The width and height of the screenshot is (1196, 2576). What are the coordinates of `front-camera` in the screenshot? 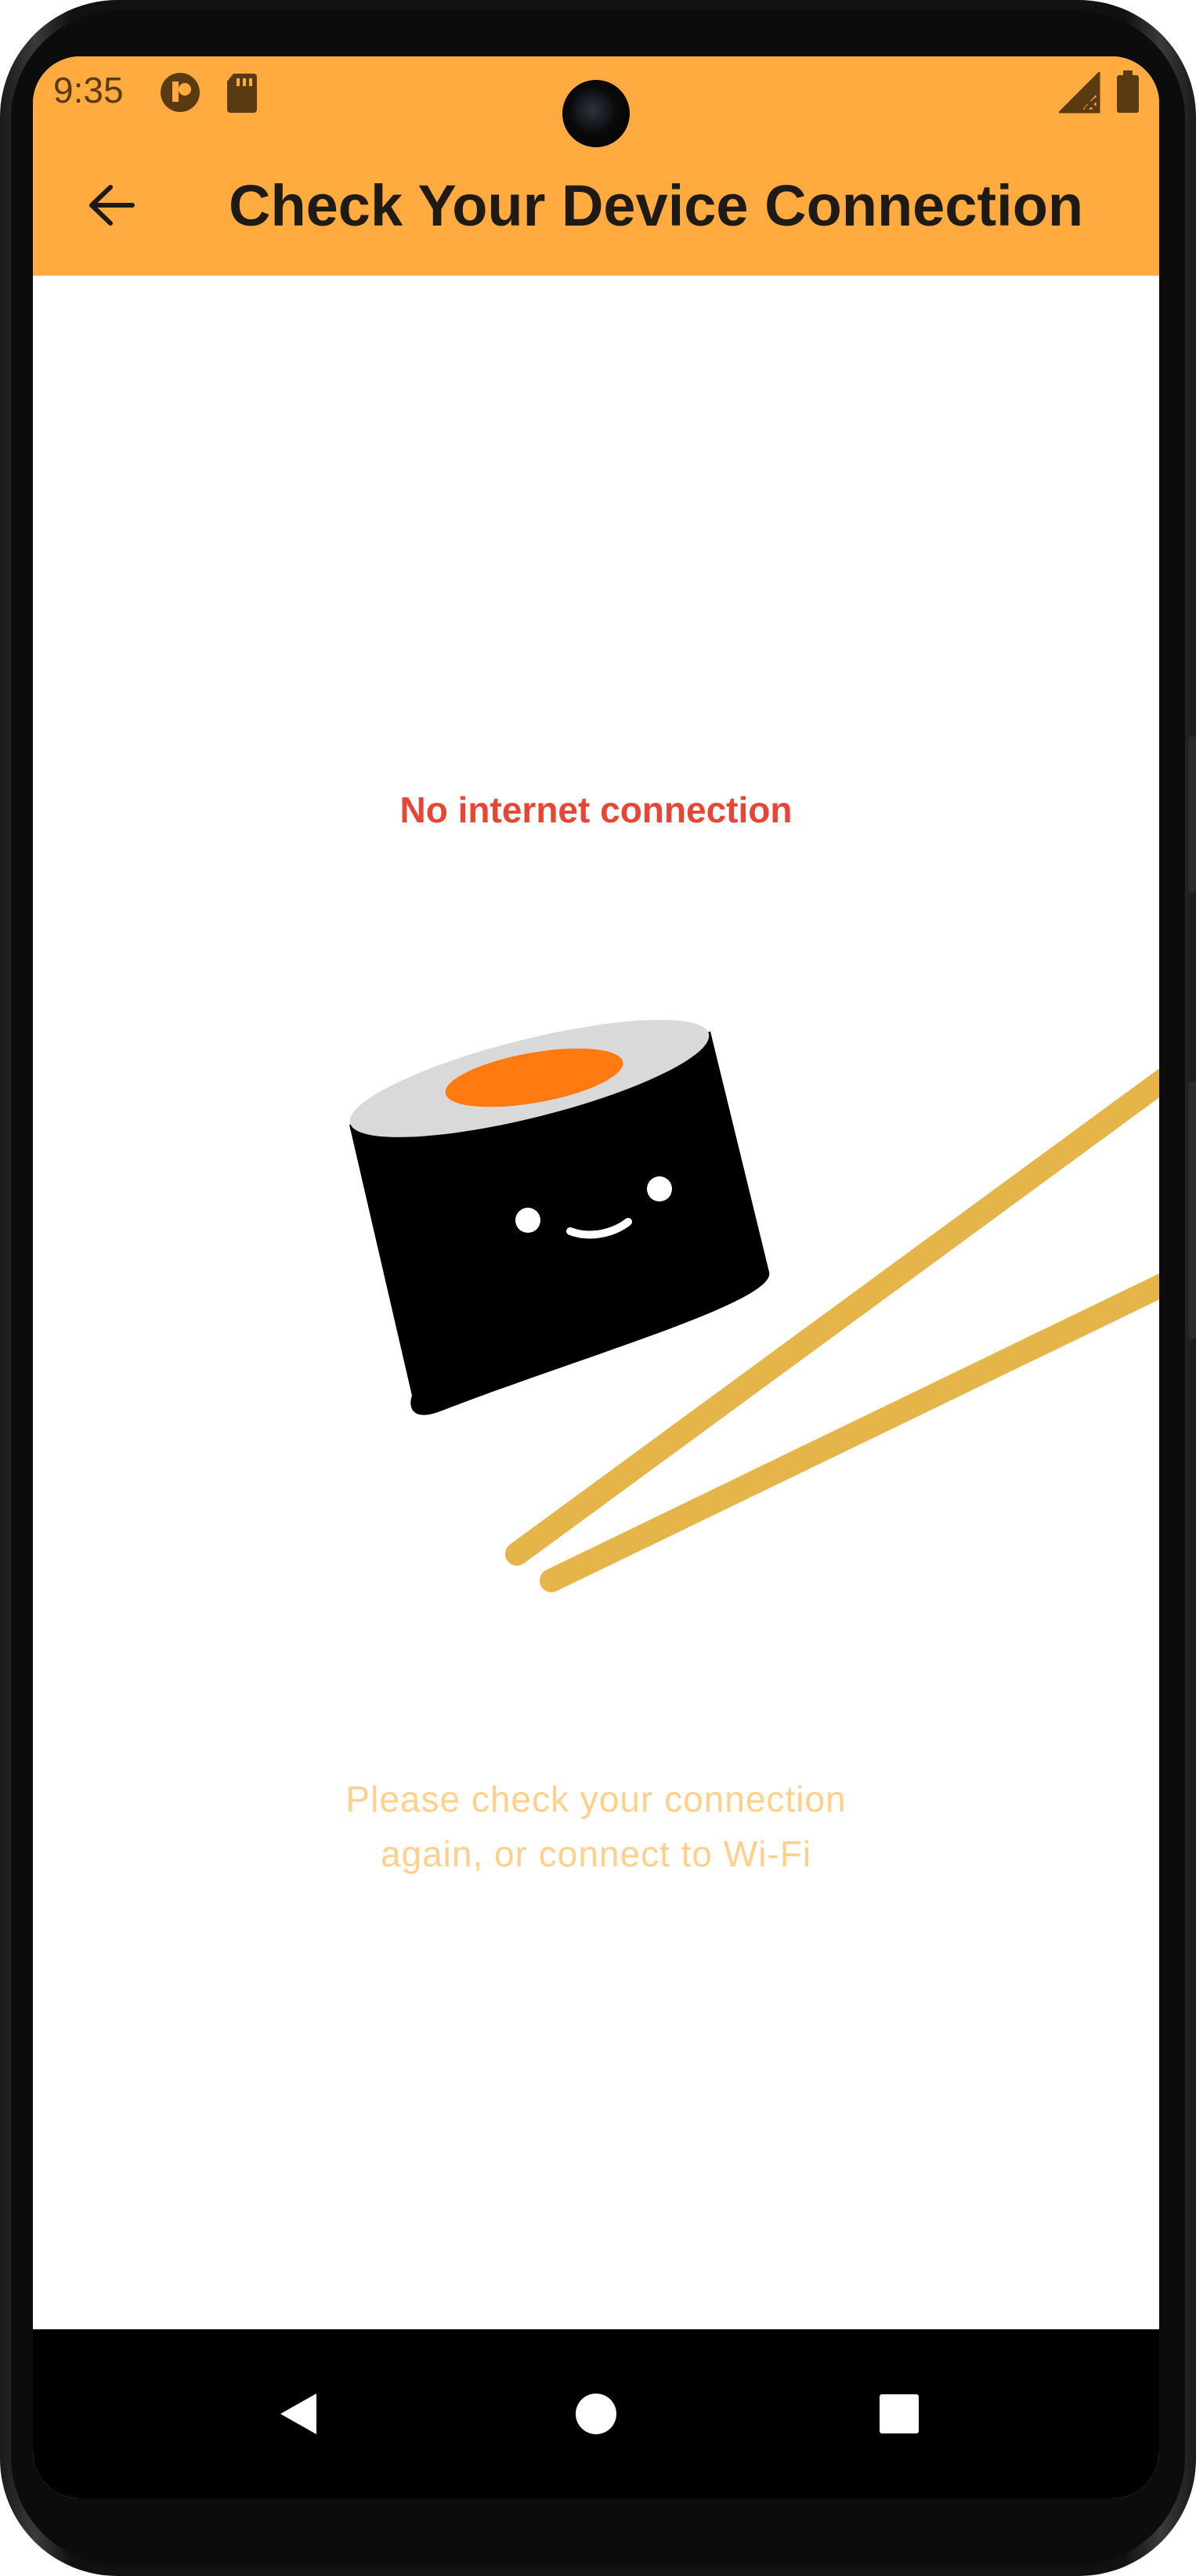 It's located at (596, 113).